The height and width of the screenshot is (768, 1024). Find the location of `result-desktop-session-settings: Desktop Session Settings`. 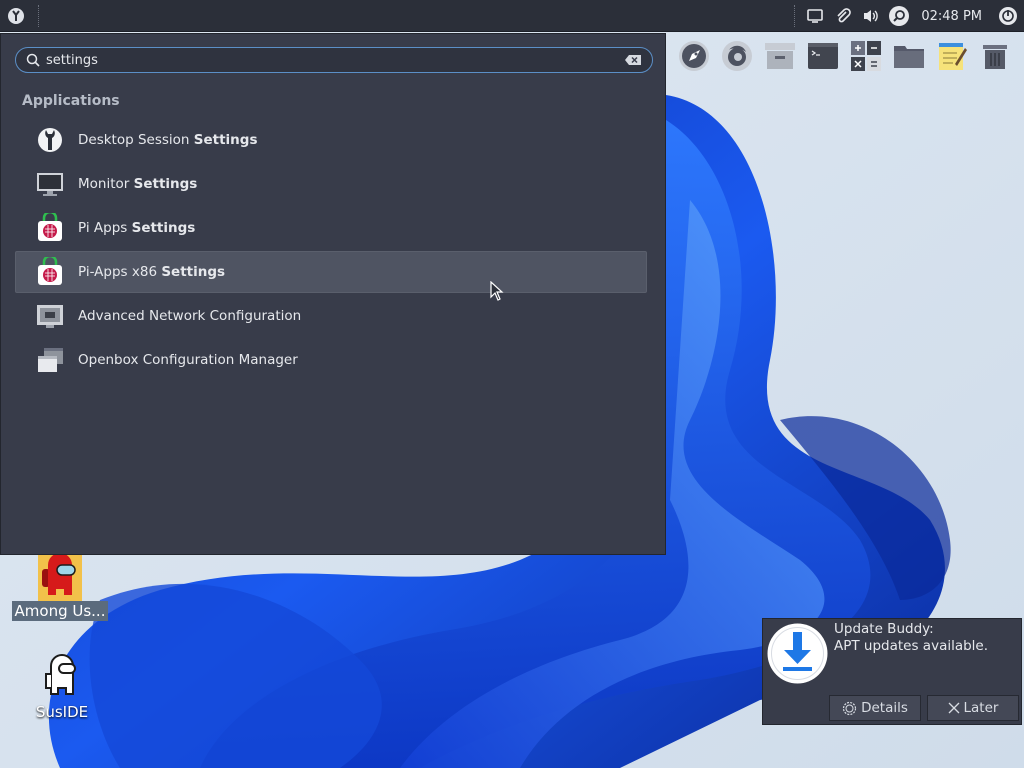

result-desktop-session-settings: Desktop Session Settings is located at coordinates (331, 140).